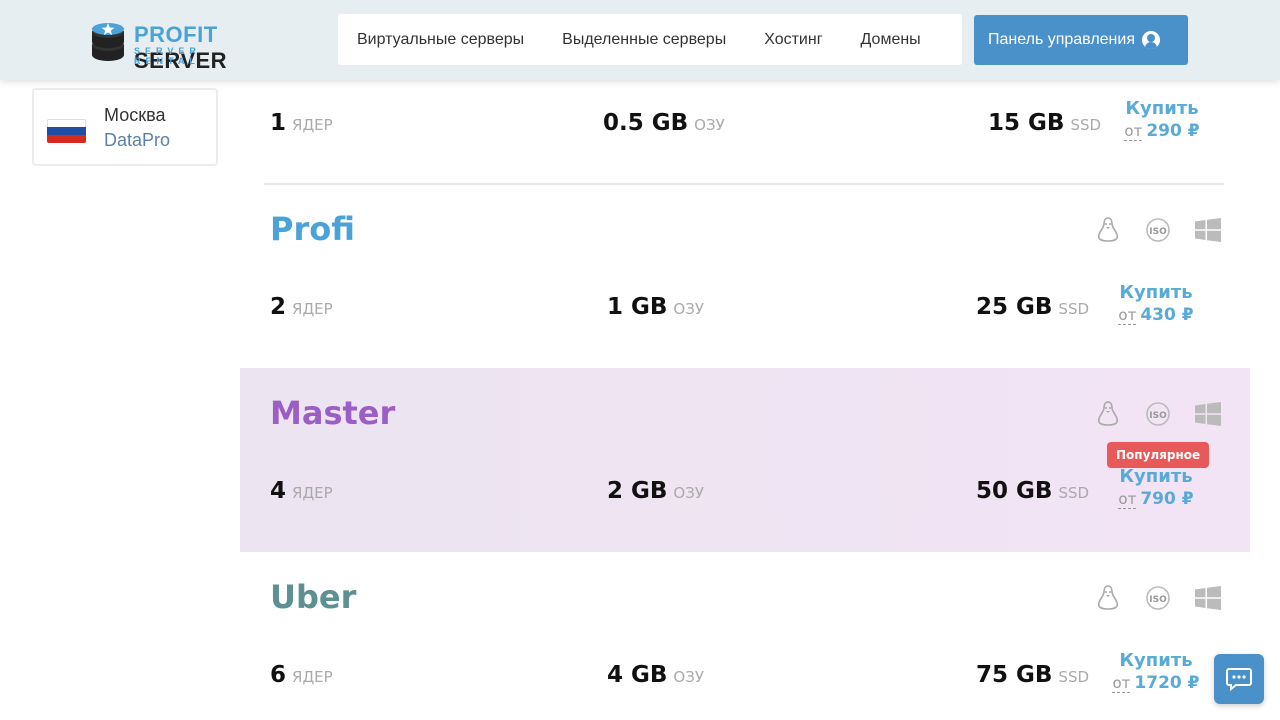 Image resolution: width=1280 pixels, height=720 pixels. Describe the element at coordinates (744, 184) in the screenshot. I see `divider` at that location.